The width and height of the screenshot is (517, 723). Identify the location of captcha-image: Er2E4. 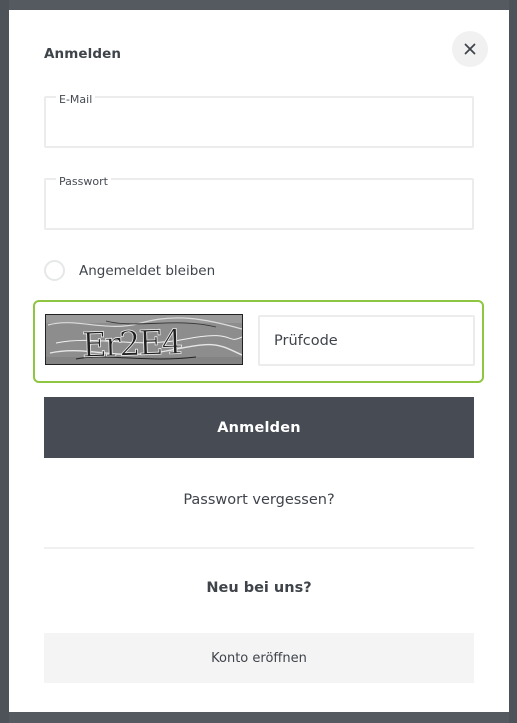
(144, 339).